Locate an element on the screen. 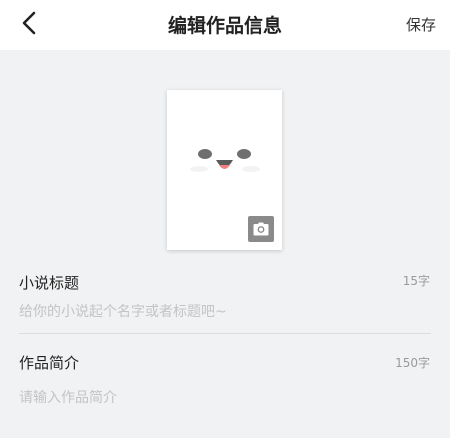  page-title: 编辑作品信息 is located at coordinates (224, 26).